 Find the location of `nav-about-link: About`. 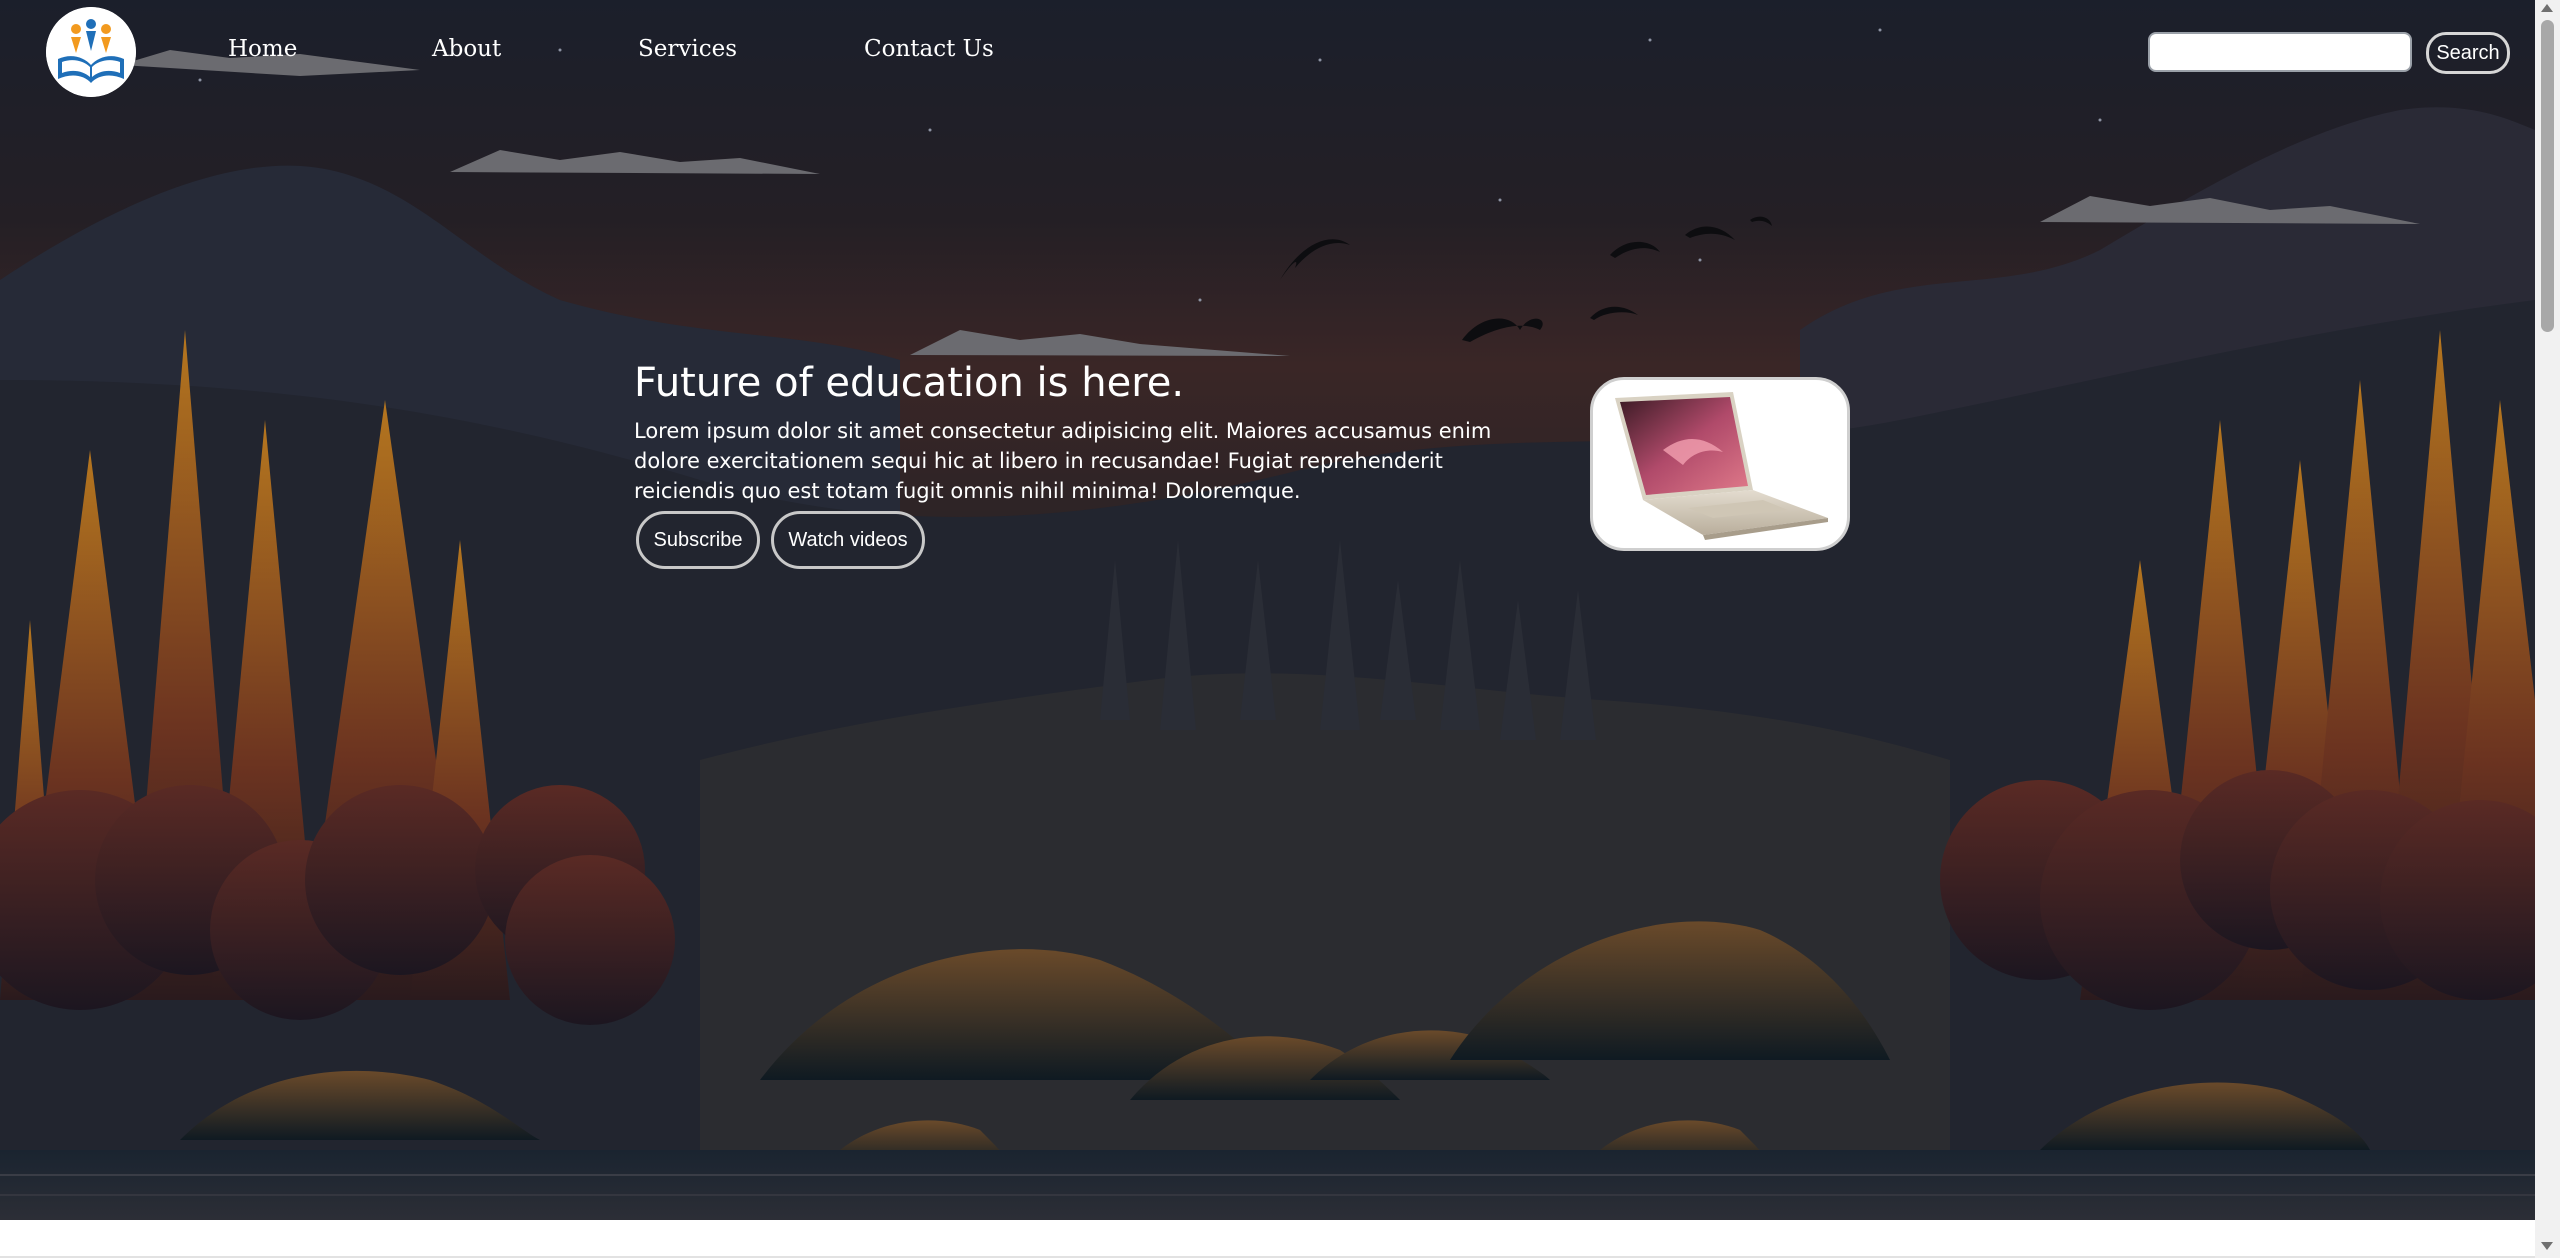

nav-about-link: About is located at coordinates (466, 49).